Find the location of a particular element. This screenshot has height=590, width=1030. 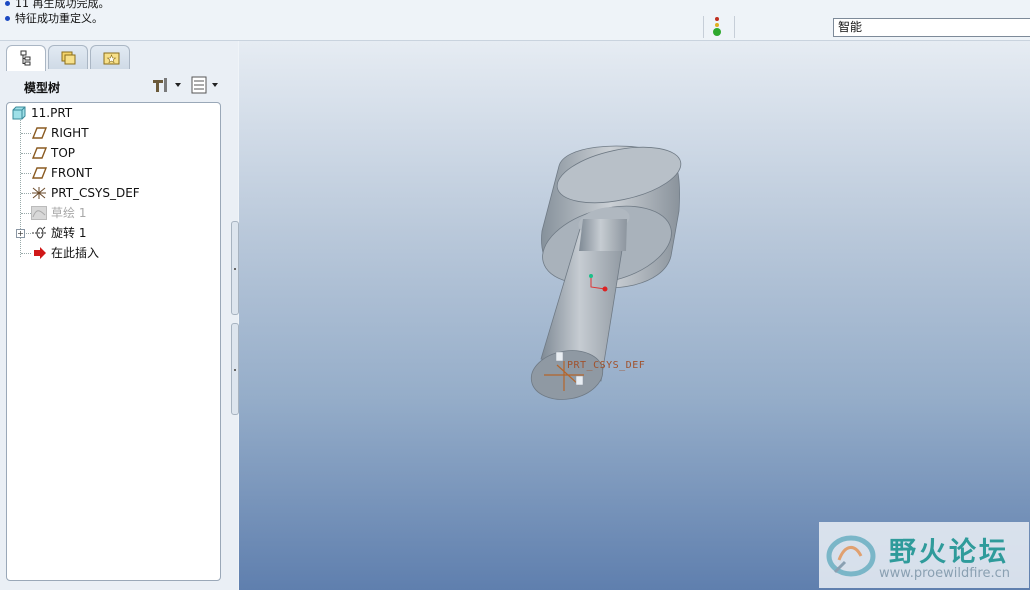

message-text: 特征成功重定义。 is located at coordinates (59, 18).